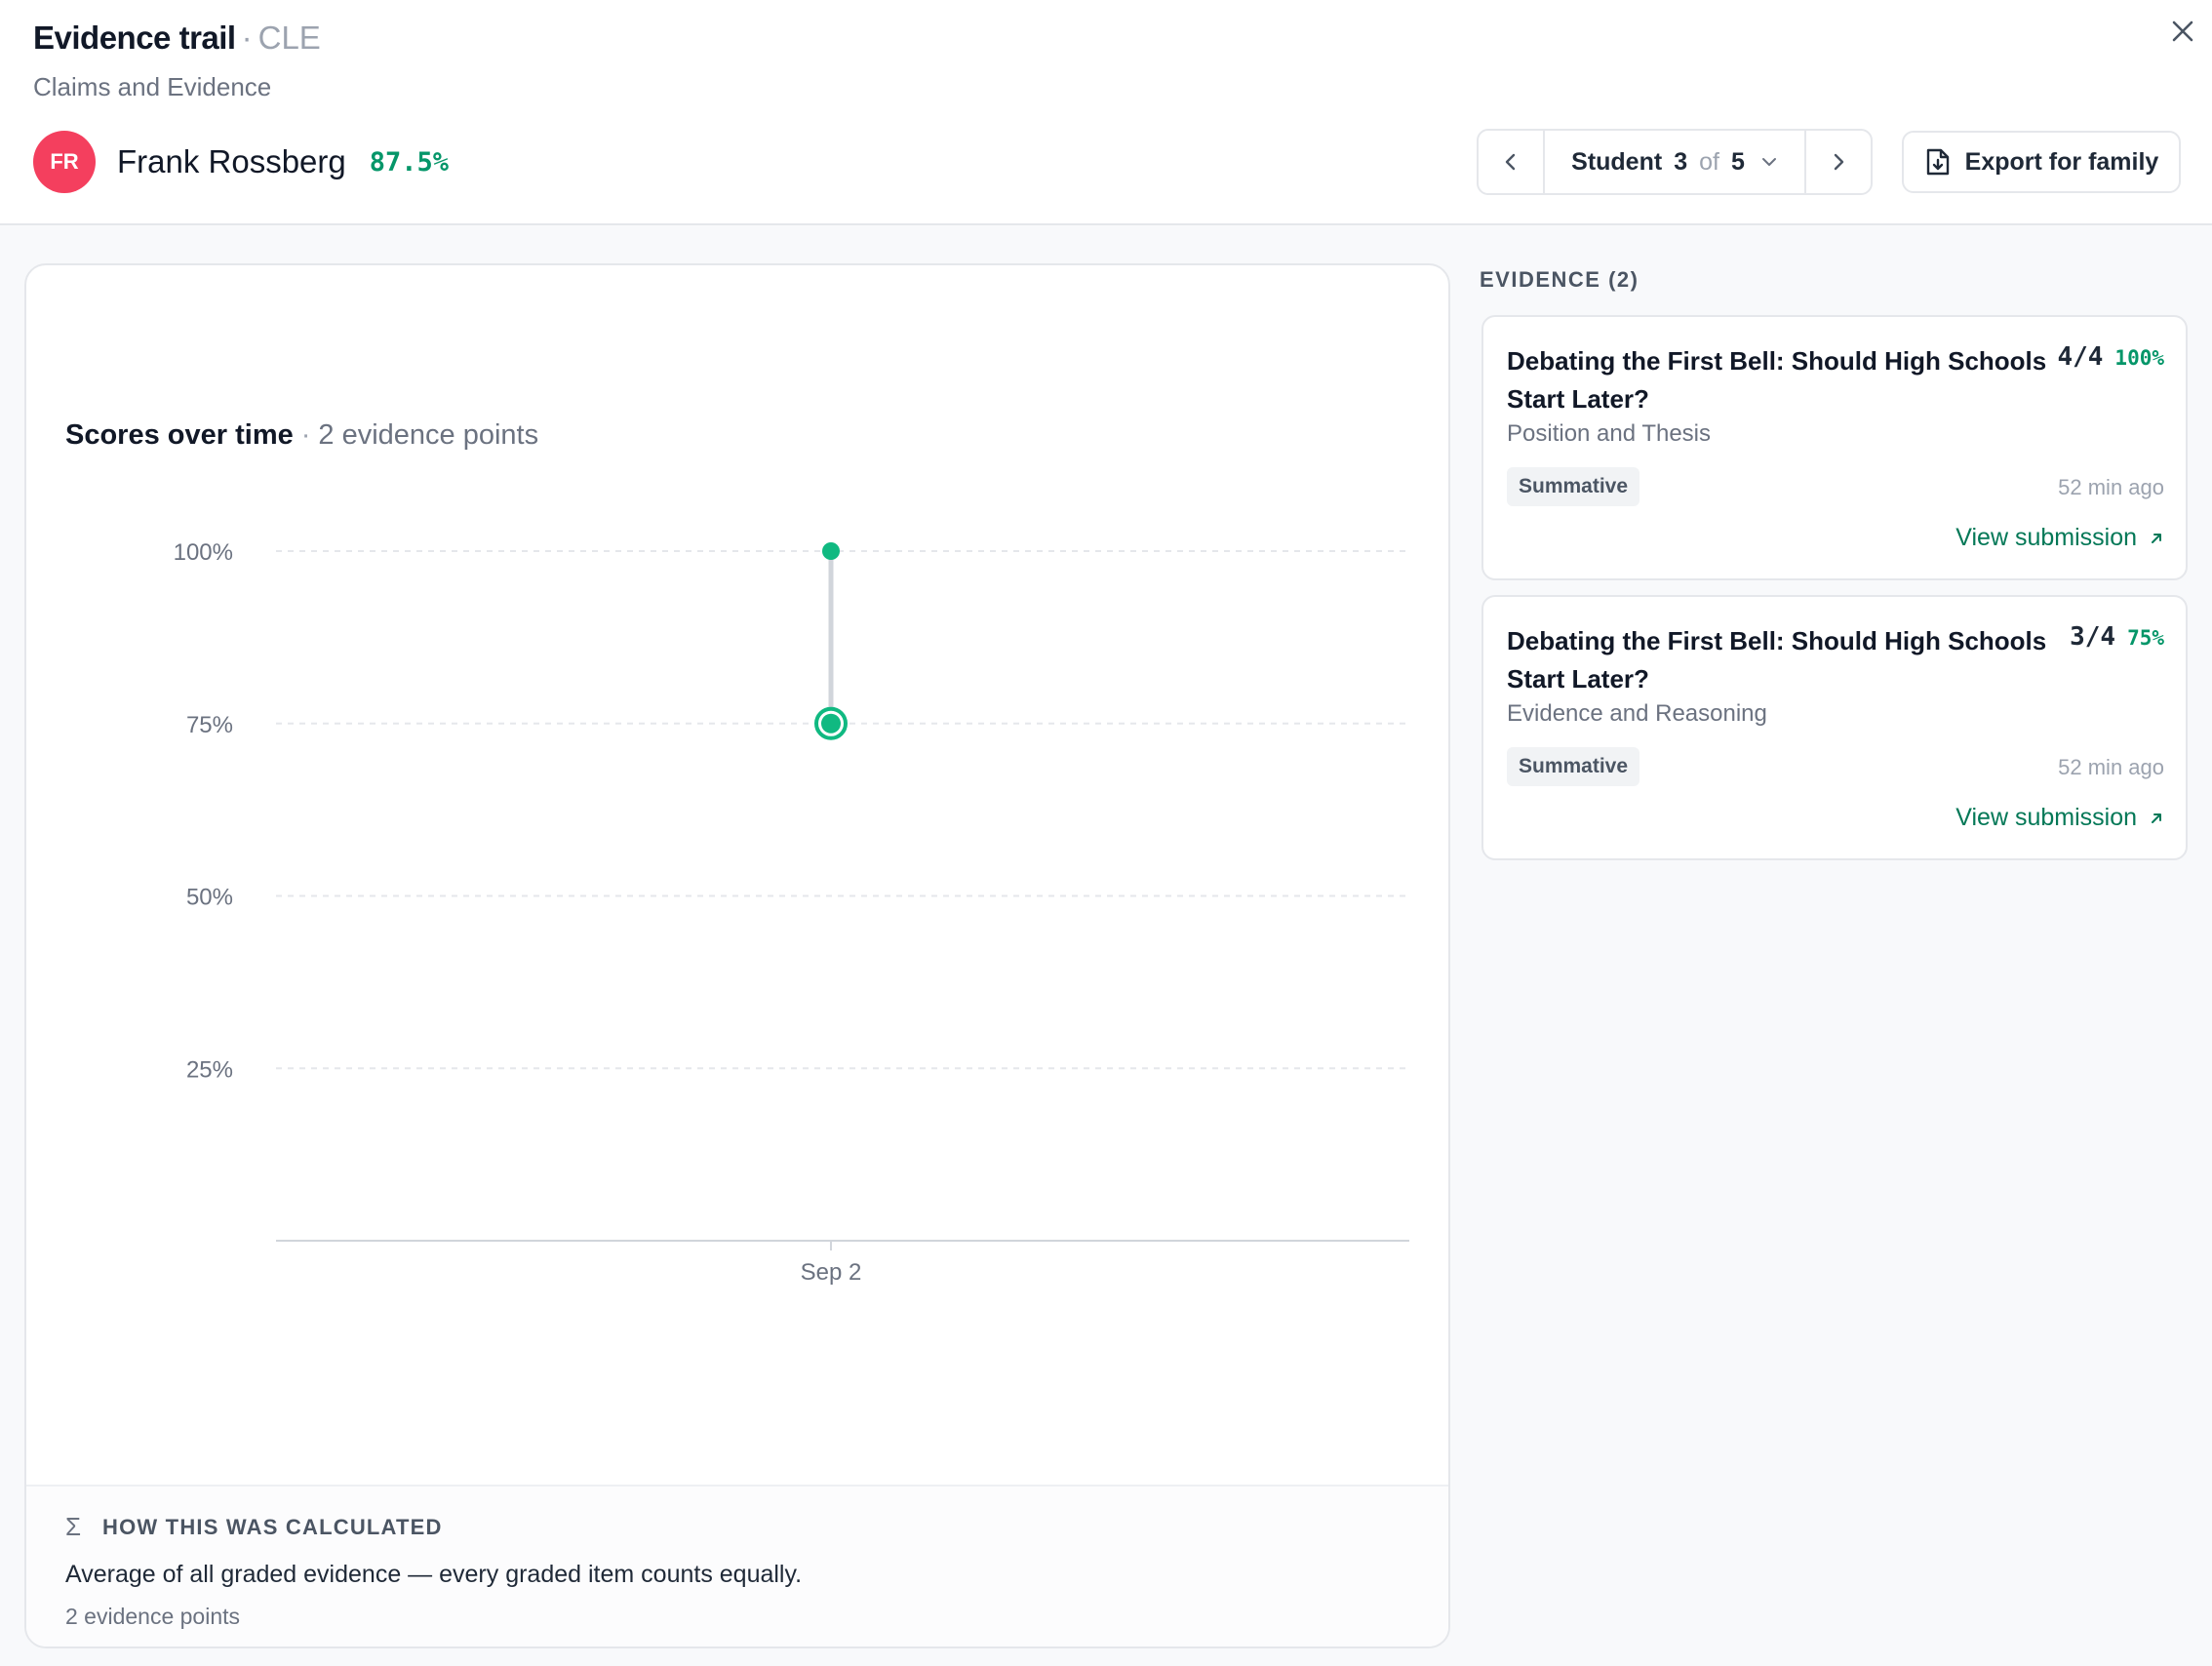 The height and width of the screenshot is (1666, 2212). Describe the element at coordinates (134, 38) in the screenshot. I see `page-title: Evidence trail` at that location.